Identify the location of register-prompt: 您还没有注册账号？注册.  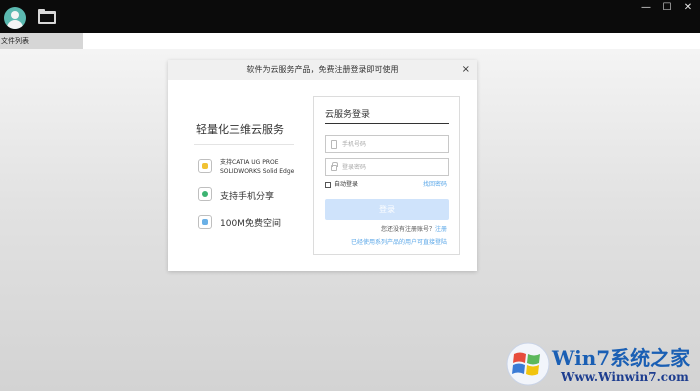
(414, 228).